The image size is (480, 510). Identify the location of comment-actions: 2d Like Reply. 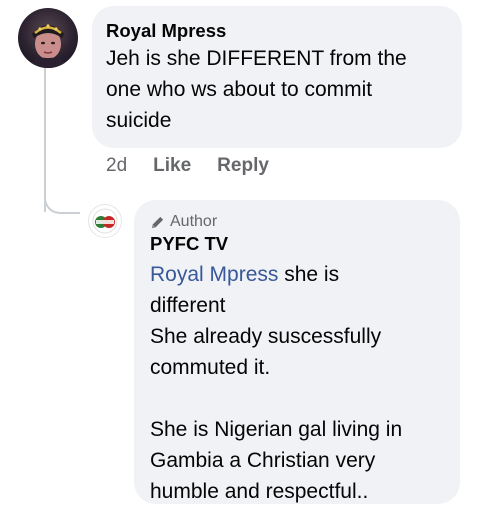
(200, 166).